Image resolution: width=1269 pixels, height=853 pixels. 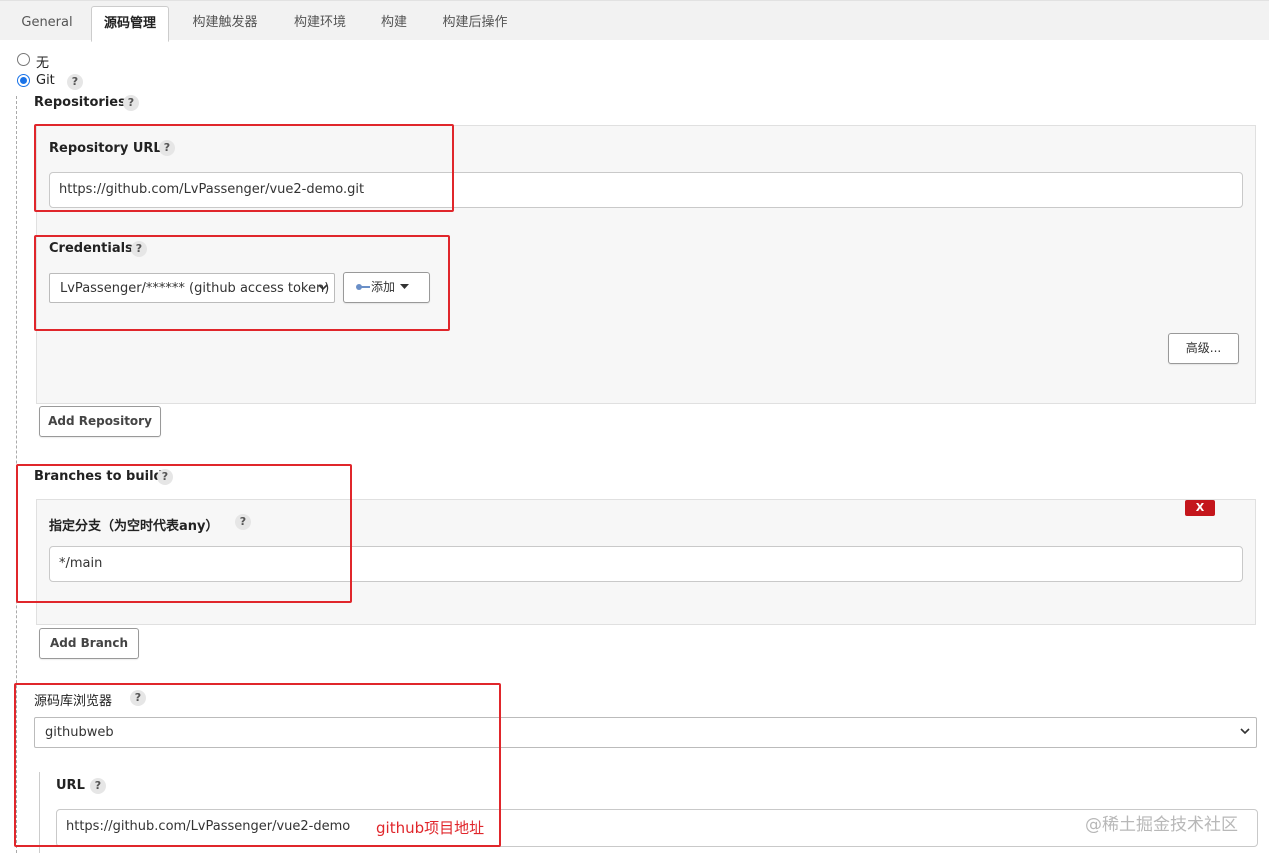 I want to click on annotation-github-url: github项目地址, so click(x=430, y=828).